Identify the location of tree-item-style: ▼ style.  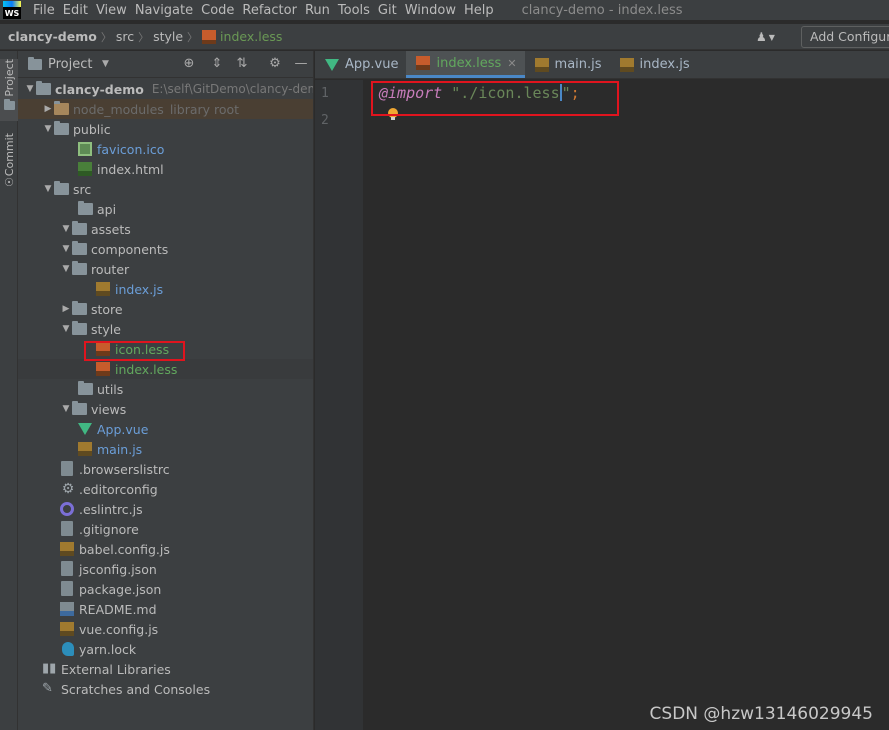
(165, 329).